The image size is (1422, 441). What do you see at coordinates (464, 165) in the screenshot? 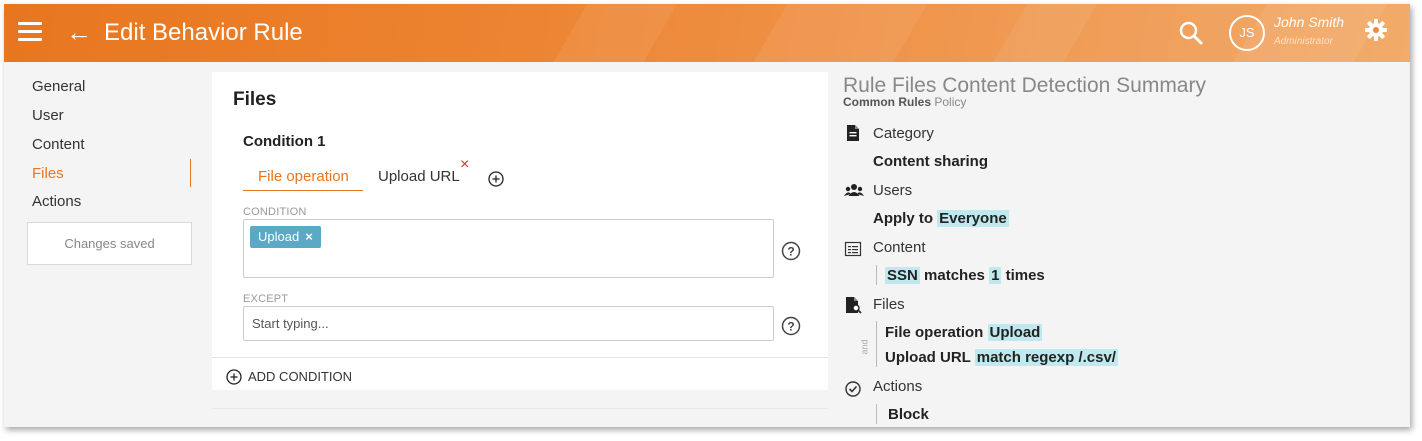
I see `close-tab-icon: ×` at bounding box center [464, 165].